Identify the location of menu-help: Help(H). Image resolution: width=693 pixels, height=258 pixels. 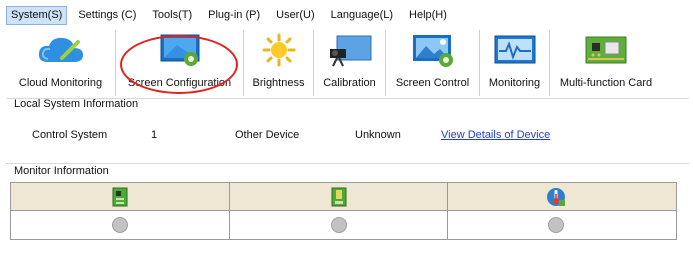
(428, 15).